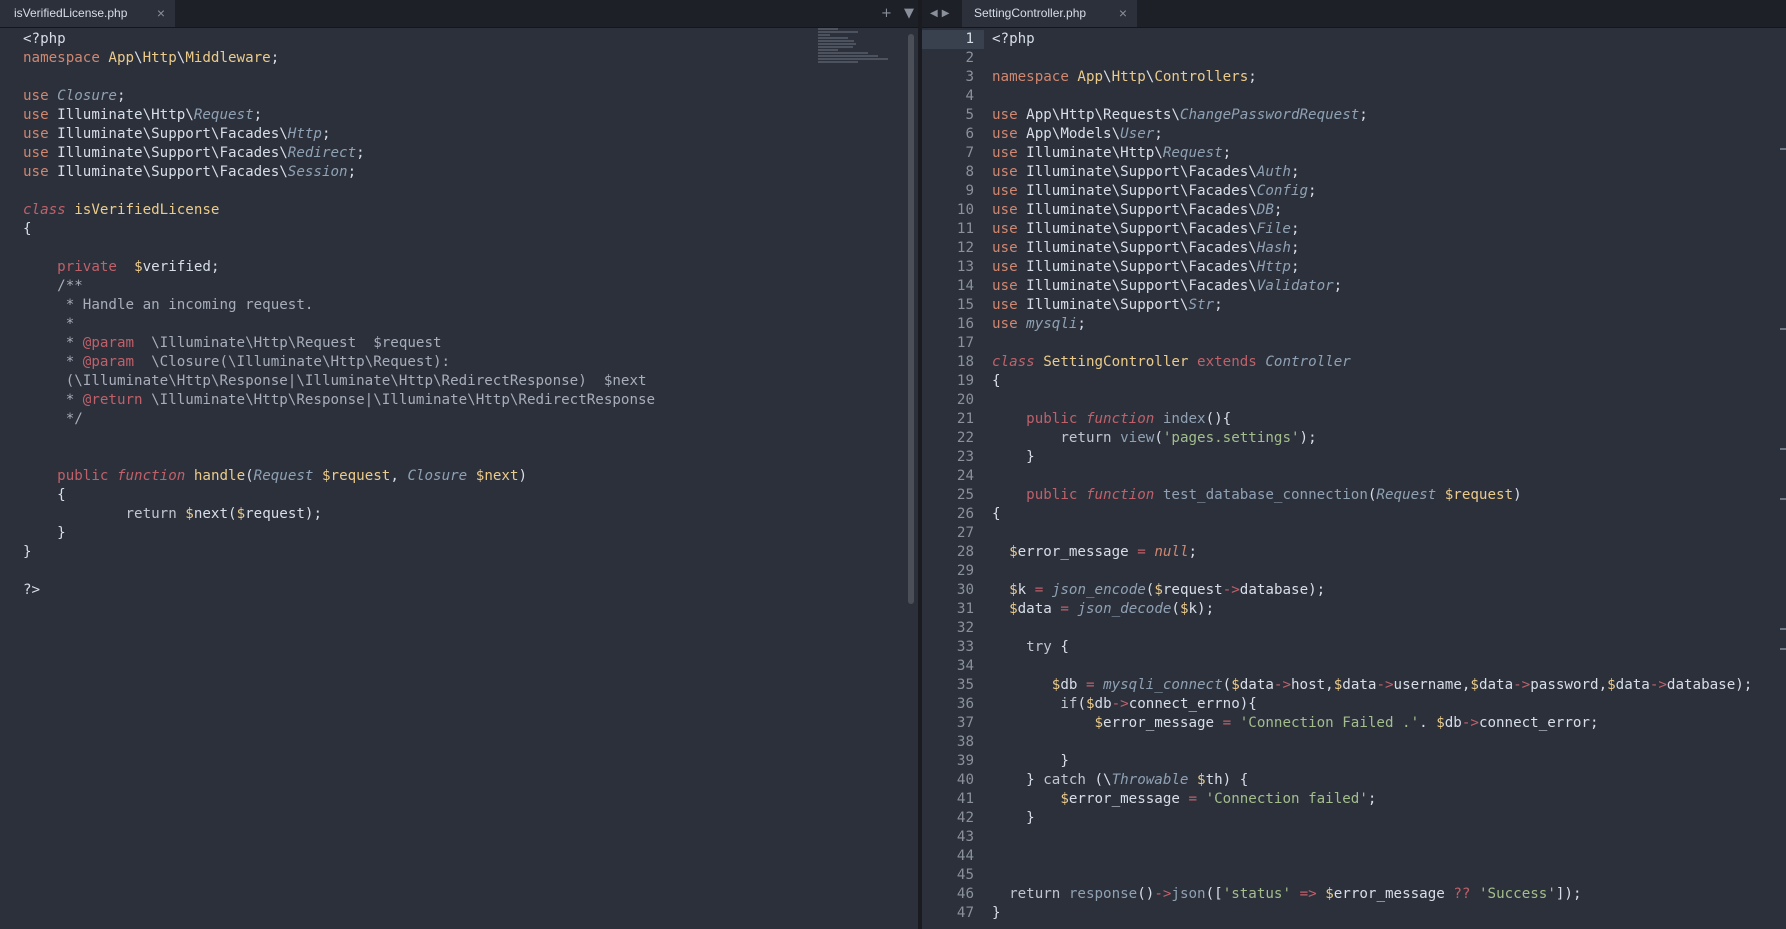 This screenshot has height=929, width=1786. Describe the element at coordinates (965, 818) in the screenshot. I see `line-number: 42` at that location.